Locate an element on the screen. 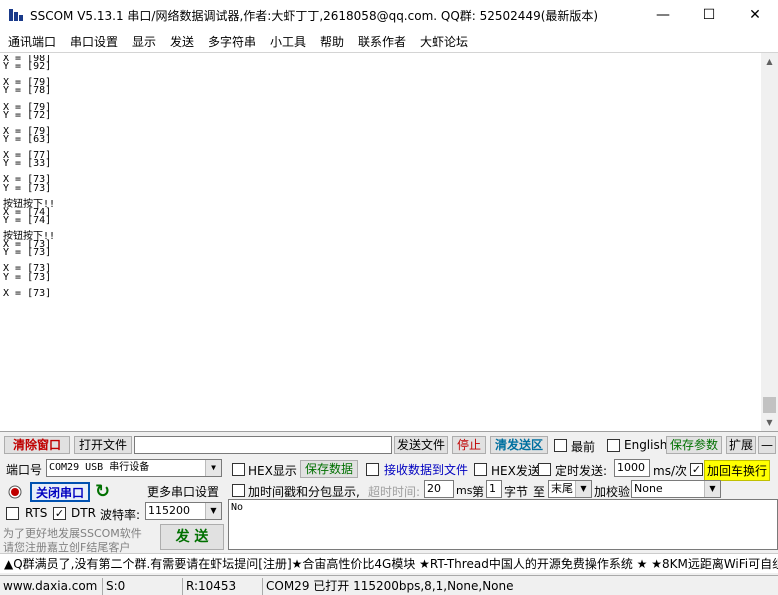  dtr-label: DTR is located at coordinates (83, 513).